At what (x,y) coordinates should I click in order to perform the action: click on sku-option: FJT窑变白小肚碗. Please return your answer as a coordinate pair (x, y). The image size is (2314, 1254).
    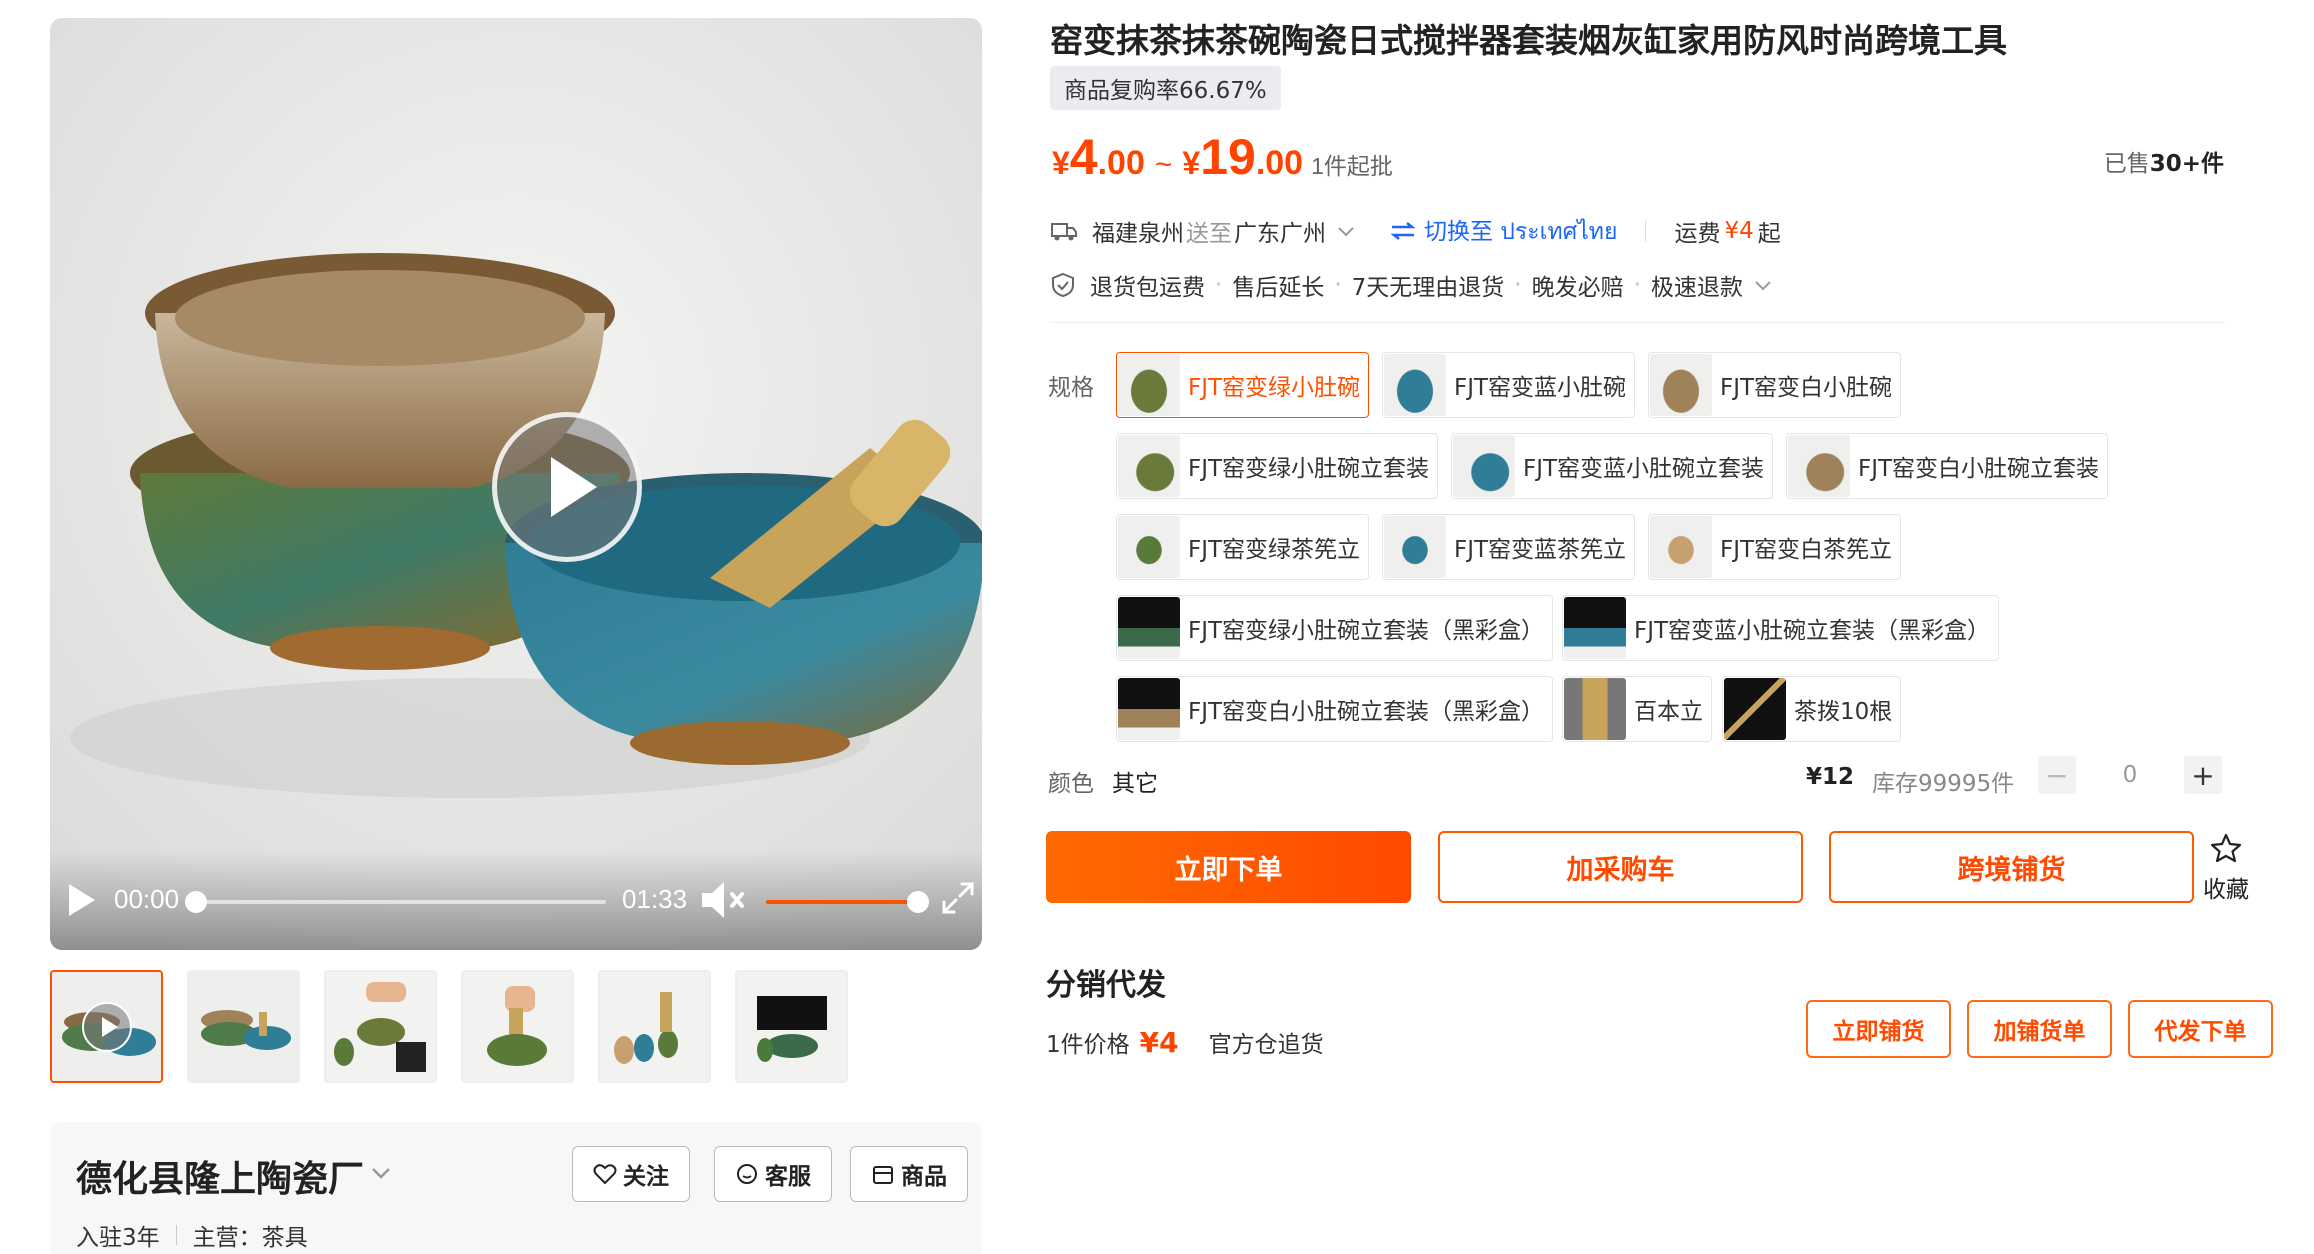
    Looking at the image, I should click on (1775, 385).